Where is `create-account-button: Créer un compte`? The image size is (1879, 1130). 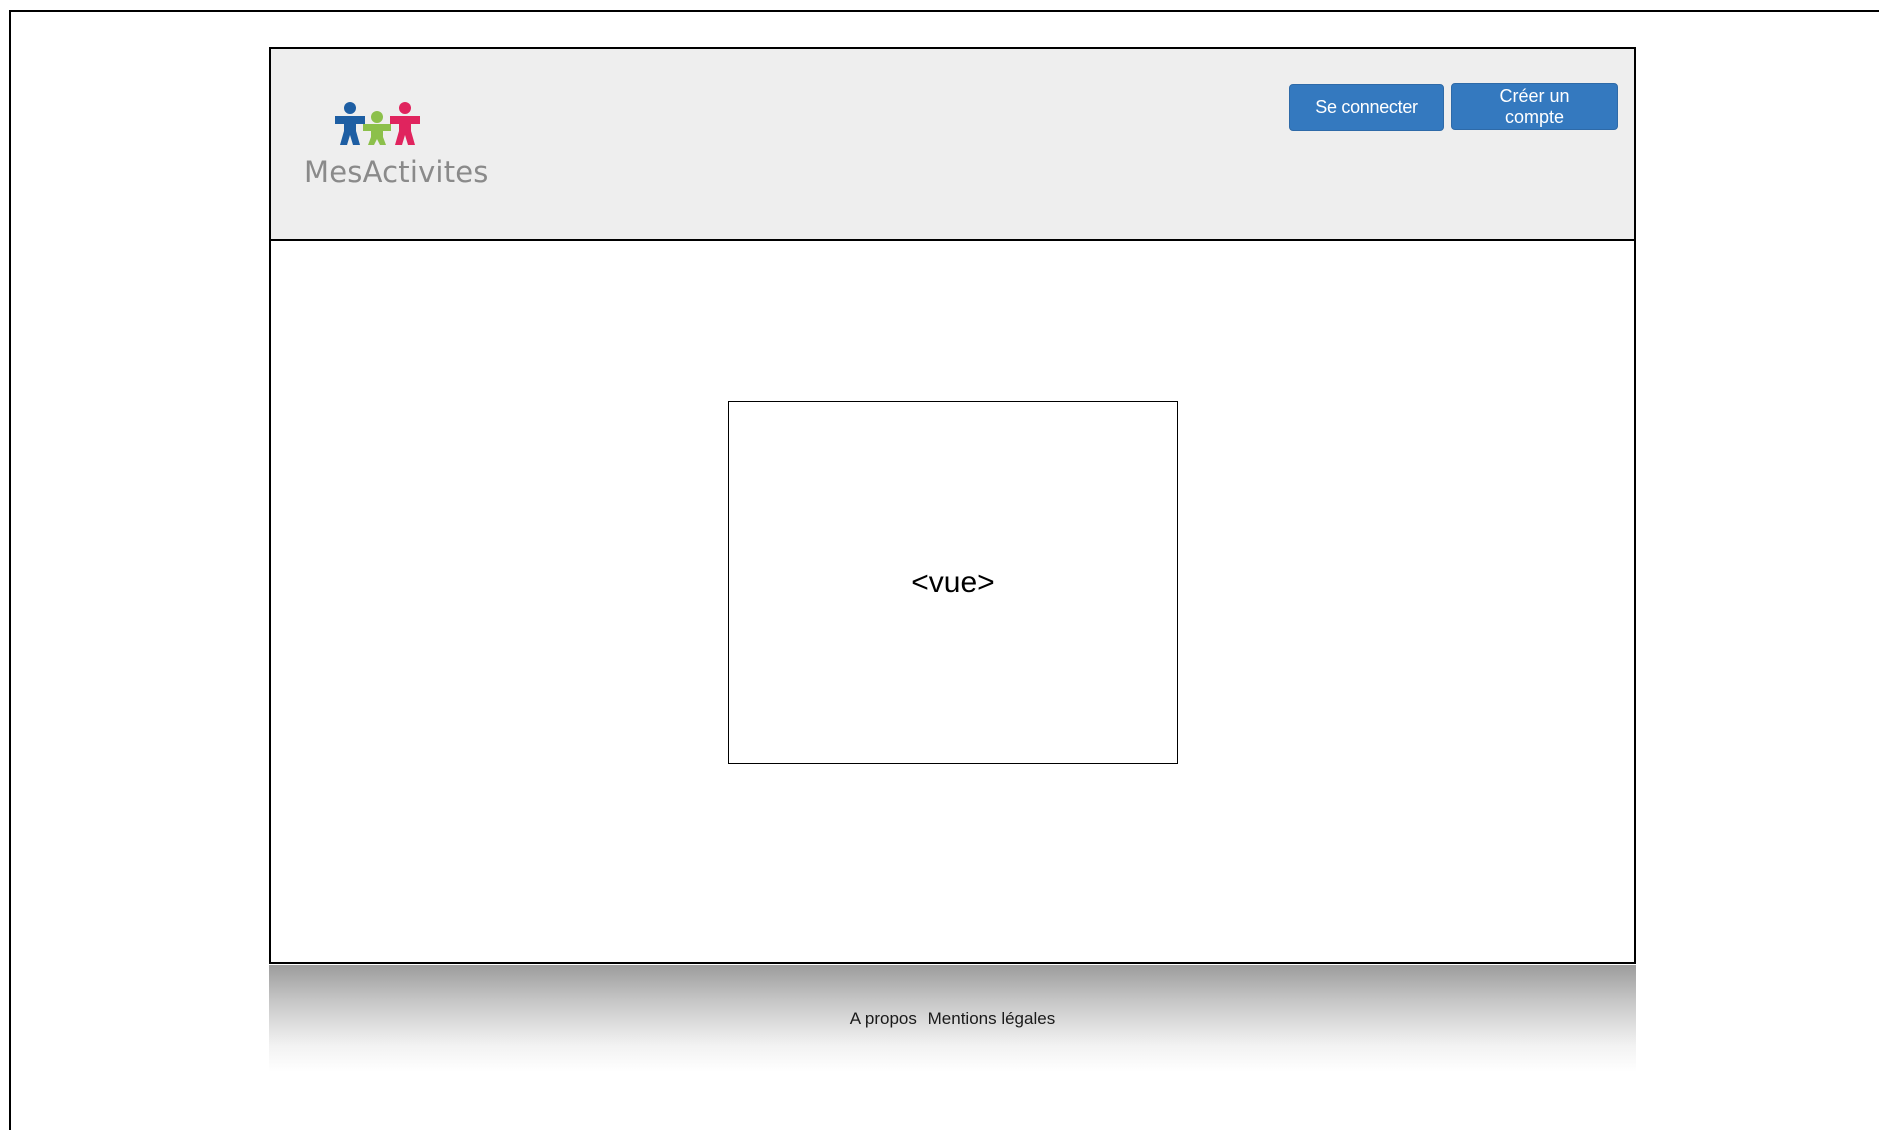
create-account-button: Créer un compte is located at coordinates (1534, 106).